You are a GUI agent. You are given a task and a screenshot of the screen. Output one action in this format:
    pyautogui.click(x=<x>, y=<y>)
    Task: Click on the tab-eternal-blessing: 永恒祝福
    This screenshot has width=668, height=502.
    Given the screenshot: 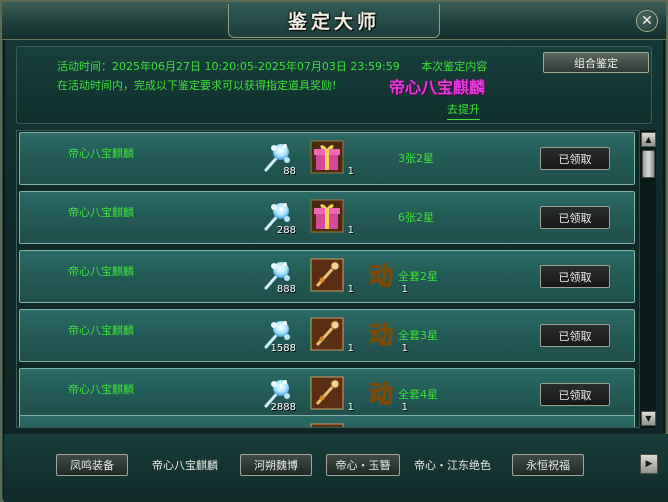 What is the action you would take?
    pyautogui.click(x=548, y=465)
    